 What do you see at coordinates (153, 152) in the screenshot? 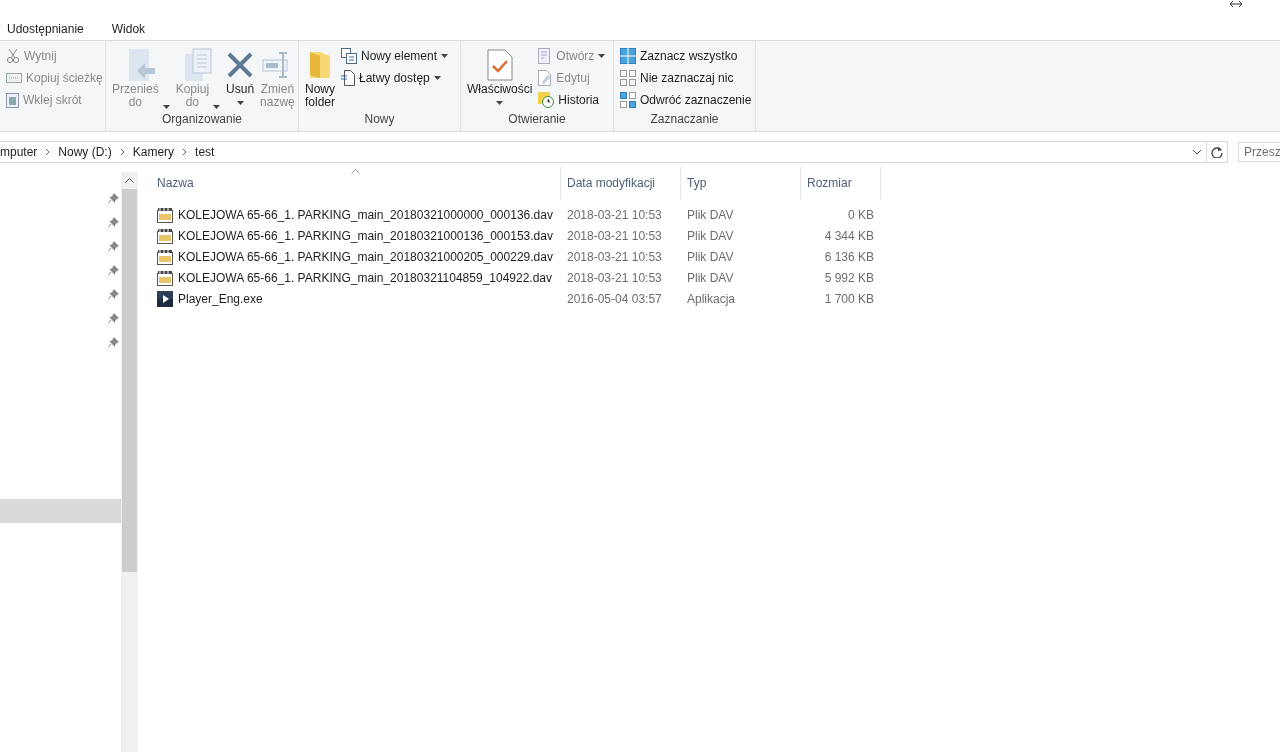
I see `breadcrumb: Kamery` at bounding box center [153, 152].